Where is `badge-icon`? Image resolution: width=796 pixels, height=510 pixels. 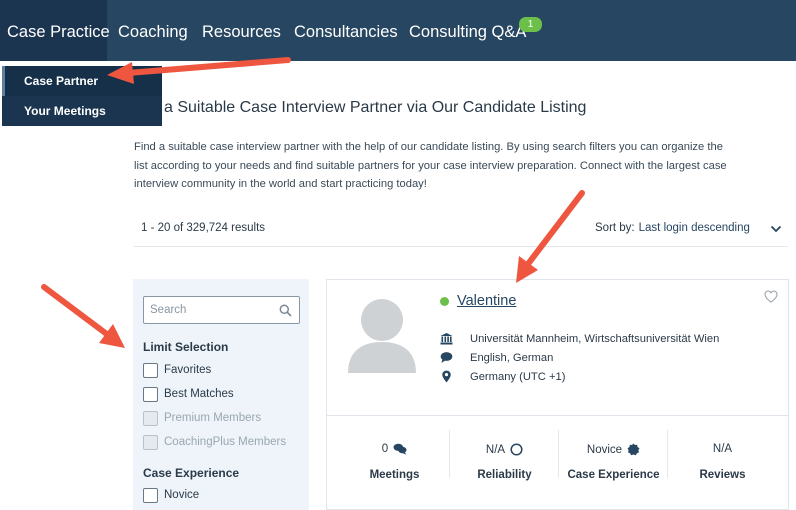
badge-icon is located at coordinates (633, 449).